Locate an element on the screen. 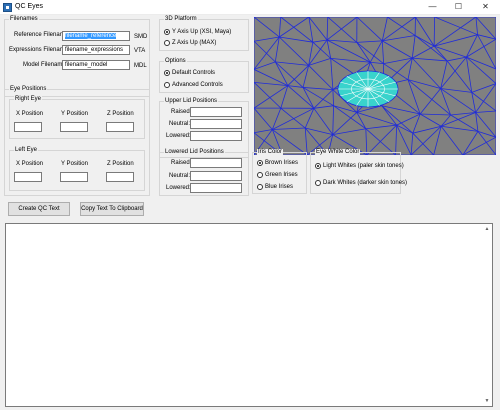  left-eye-legend: Left Eye is located at coordinates (26, 150).